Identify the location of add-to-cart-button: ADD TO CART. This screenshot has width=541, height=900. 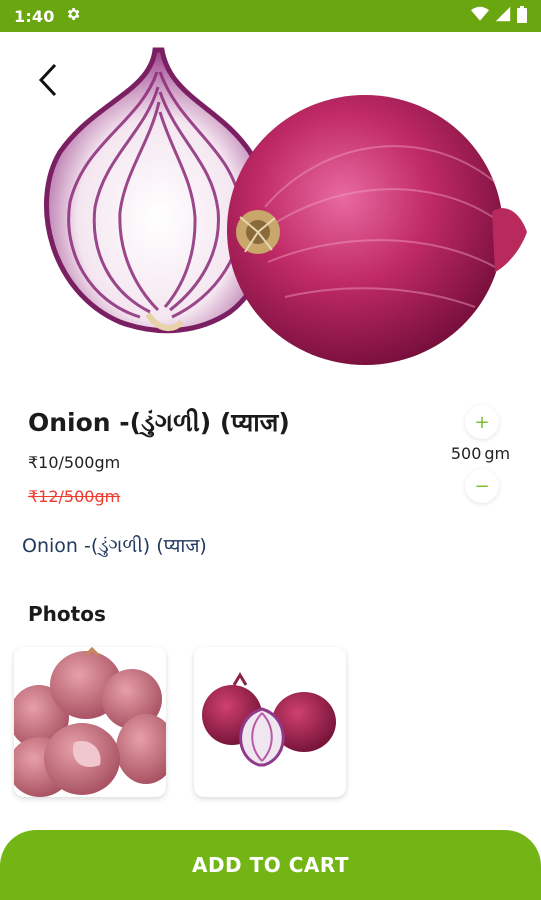
(270, 865).